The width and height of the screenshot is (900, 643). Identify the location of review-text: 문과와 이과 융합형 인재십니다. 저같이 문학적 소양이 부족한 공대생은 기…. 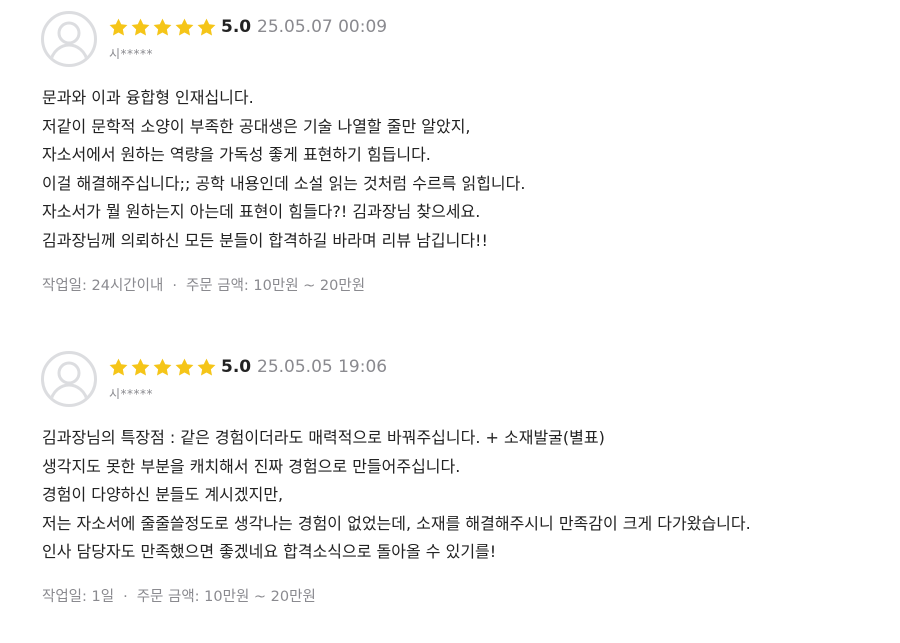
(283, 169).